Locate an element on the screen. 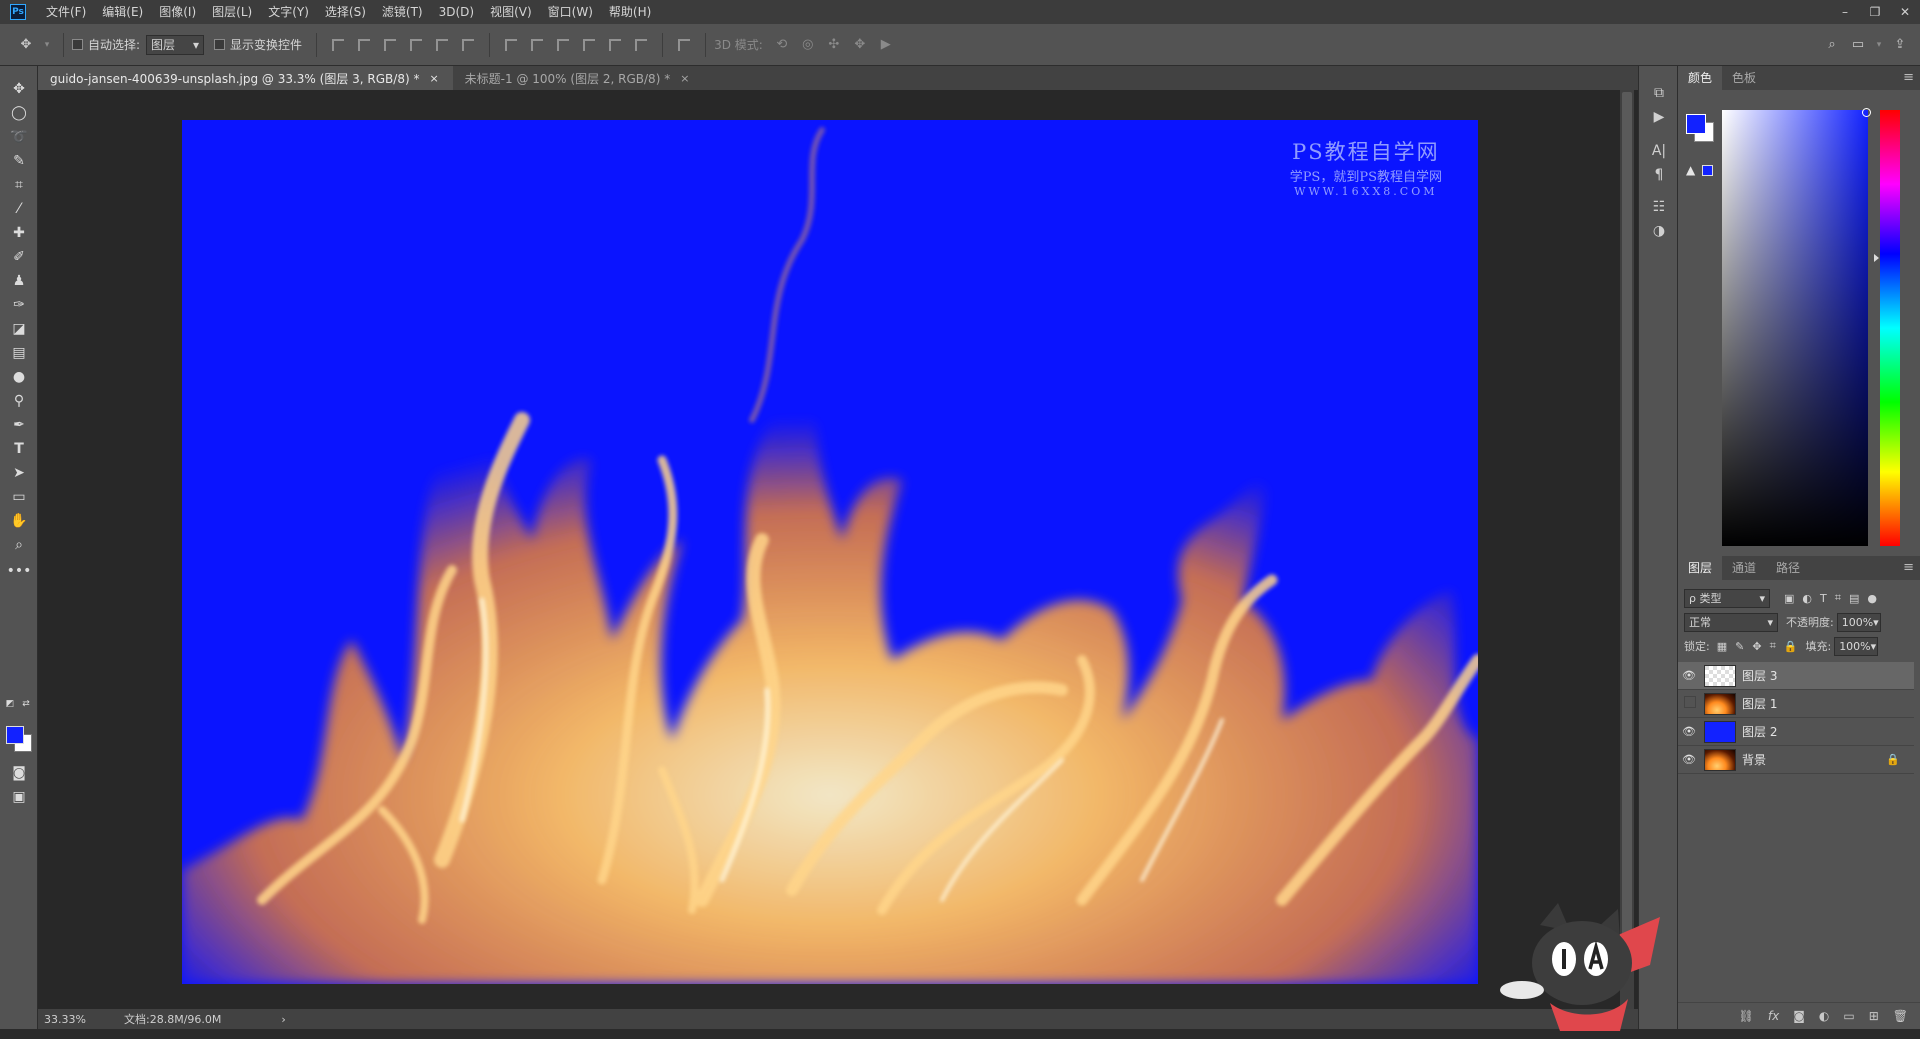 The height and width of the screenshot is (1039, 1920). vertical-scrollbar is located at coordinates (1627, 549).